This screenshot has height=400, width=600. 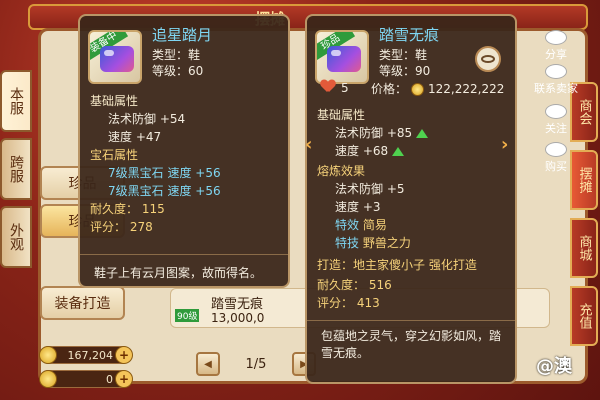 I want to click on base-attr-text: 速度 +68, so click(x=362, y=151).